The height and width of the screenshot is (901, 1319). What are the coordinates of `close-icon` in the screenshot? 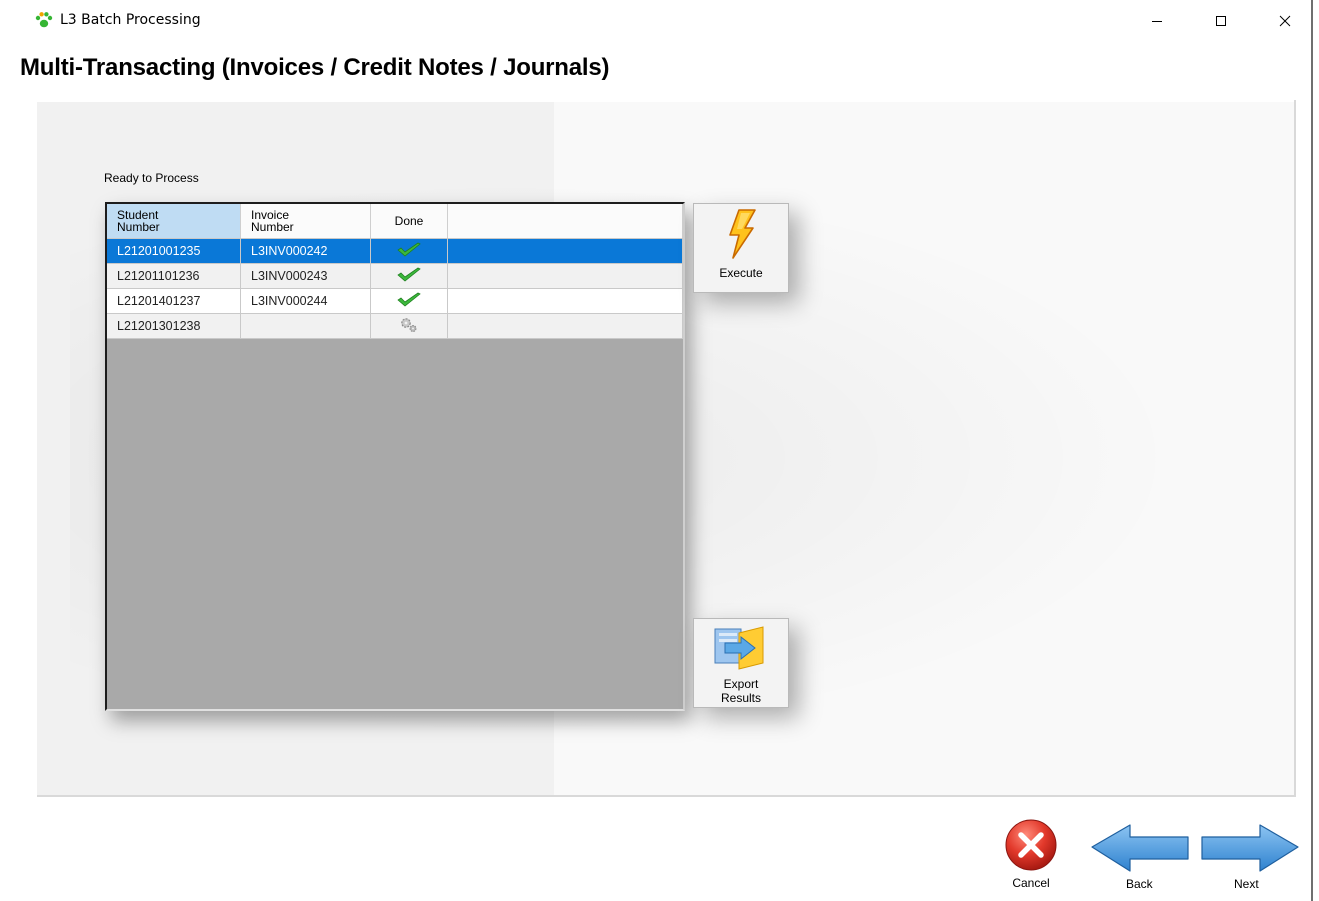 It's located at (1285, 21).